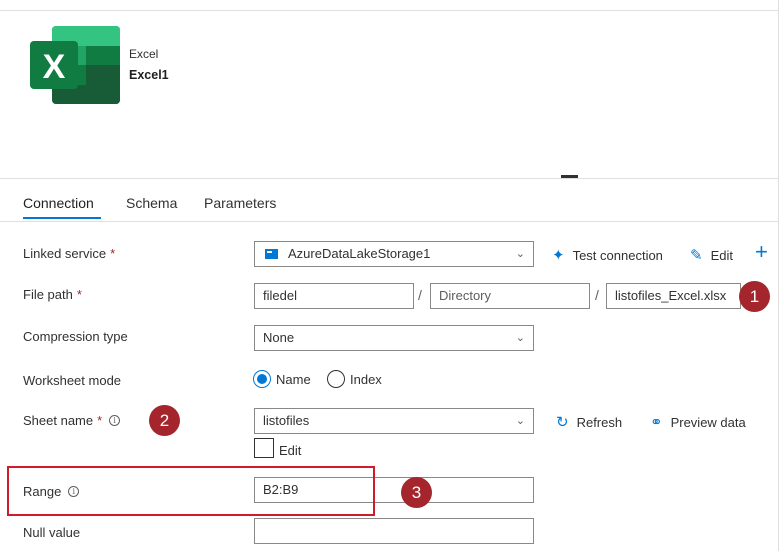  What do you see at coordinates (144, 54) in the screenshot?
I see `resource-type: Excel` at bounding box center [144, 54].